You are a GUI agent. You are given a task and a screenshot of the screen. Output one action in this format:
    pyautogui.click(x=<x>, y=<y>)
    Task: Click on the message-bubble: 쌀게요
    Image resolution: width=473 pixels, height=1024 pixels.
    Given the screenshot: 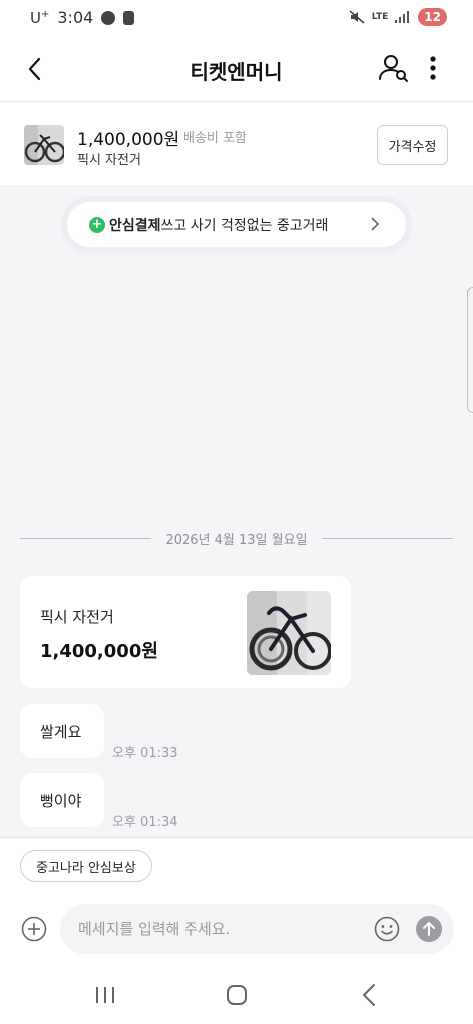 What is the action you would take?
    pyautogui.click(x=62, y=731)
    